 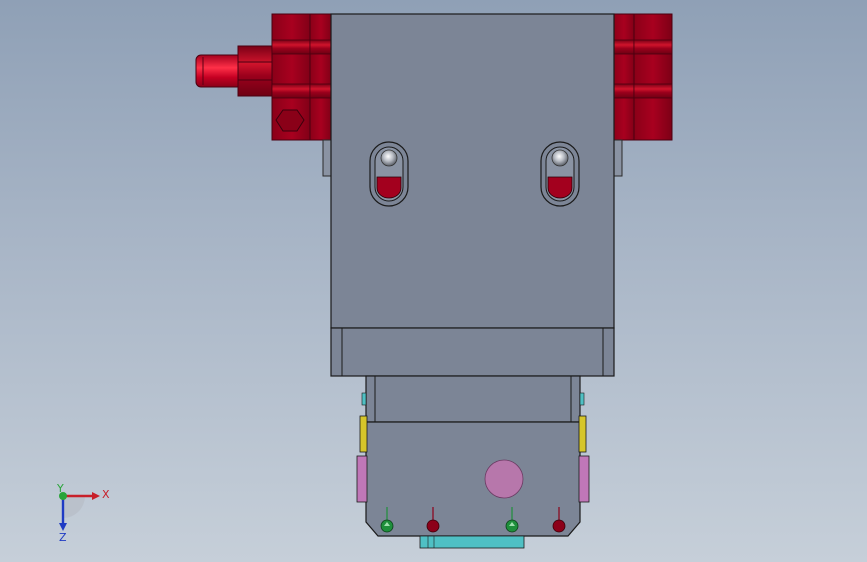 I want to click on yellow-clip-left, so click(x=363, y=434).